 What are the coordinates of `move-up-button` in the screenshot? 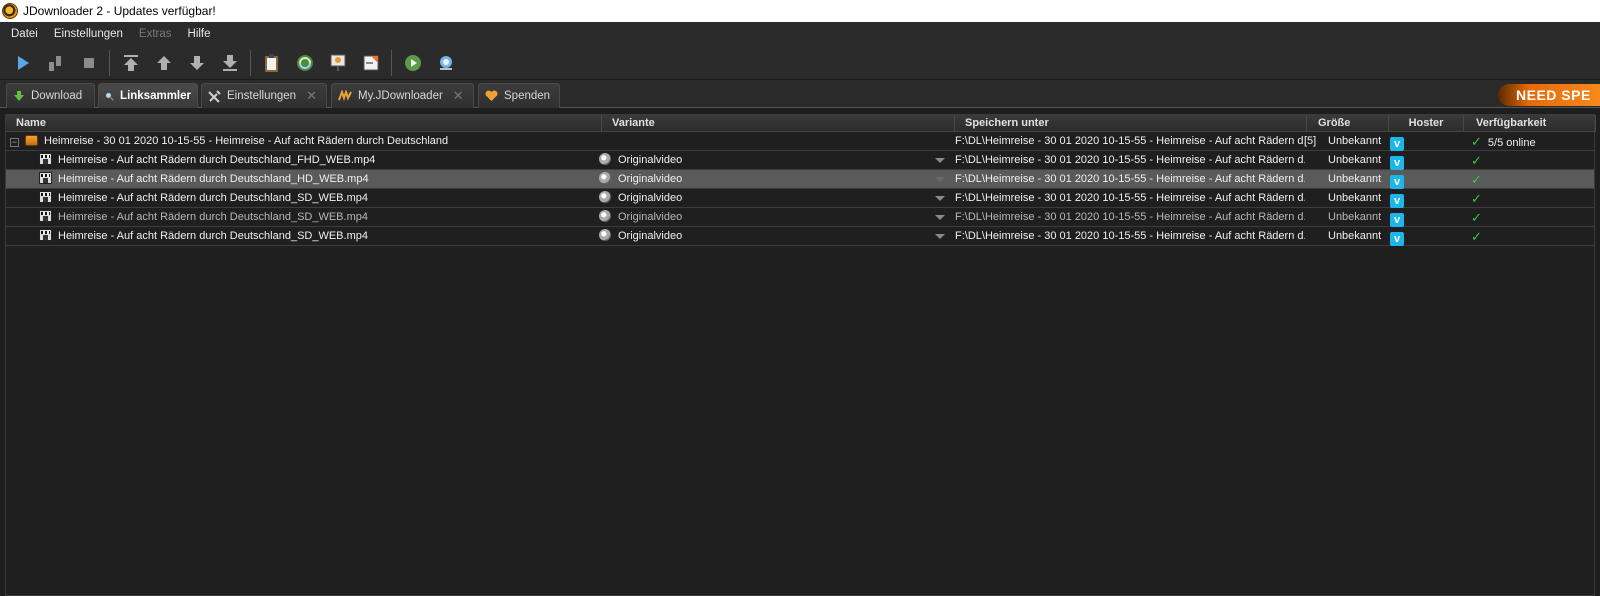 It's located at (163, 63).